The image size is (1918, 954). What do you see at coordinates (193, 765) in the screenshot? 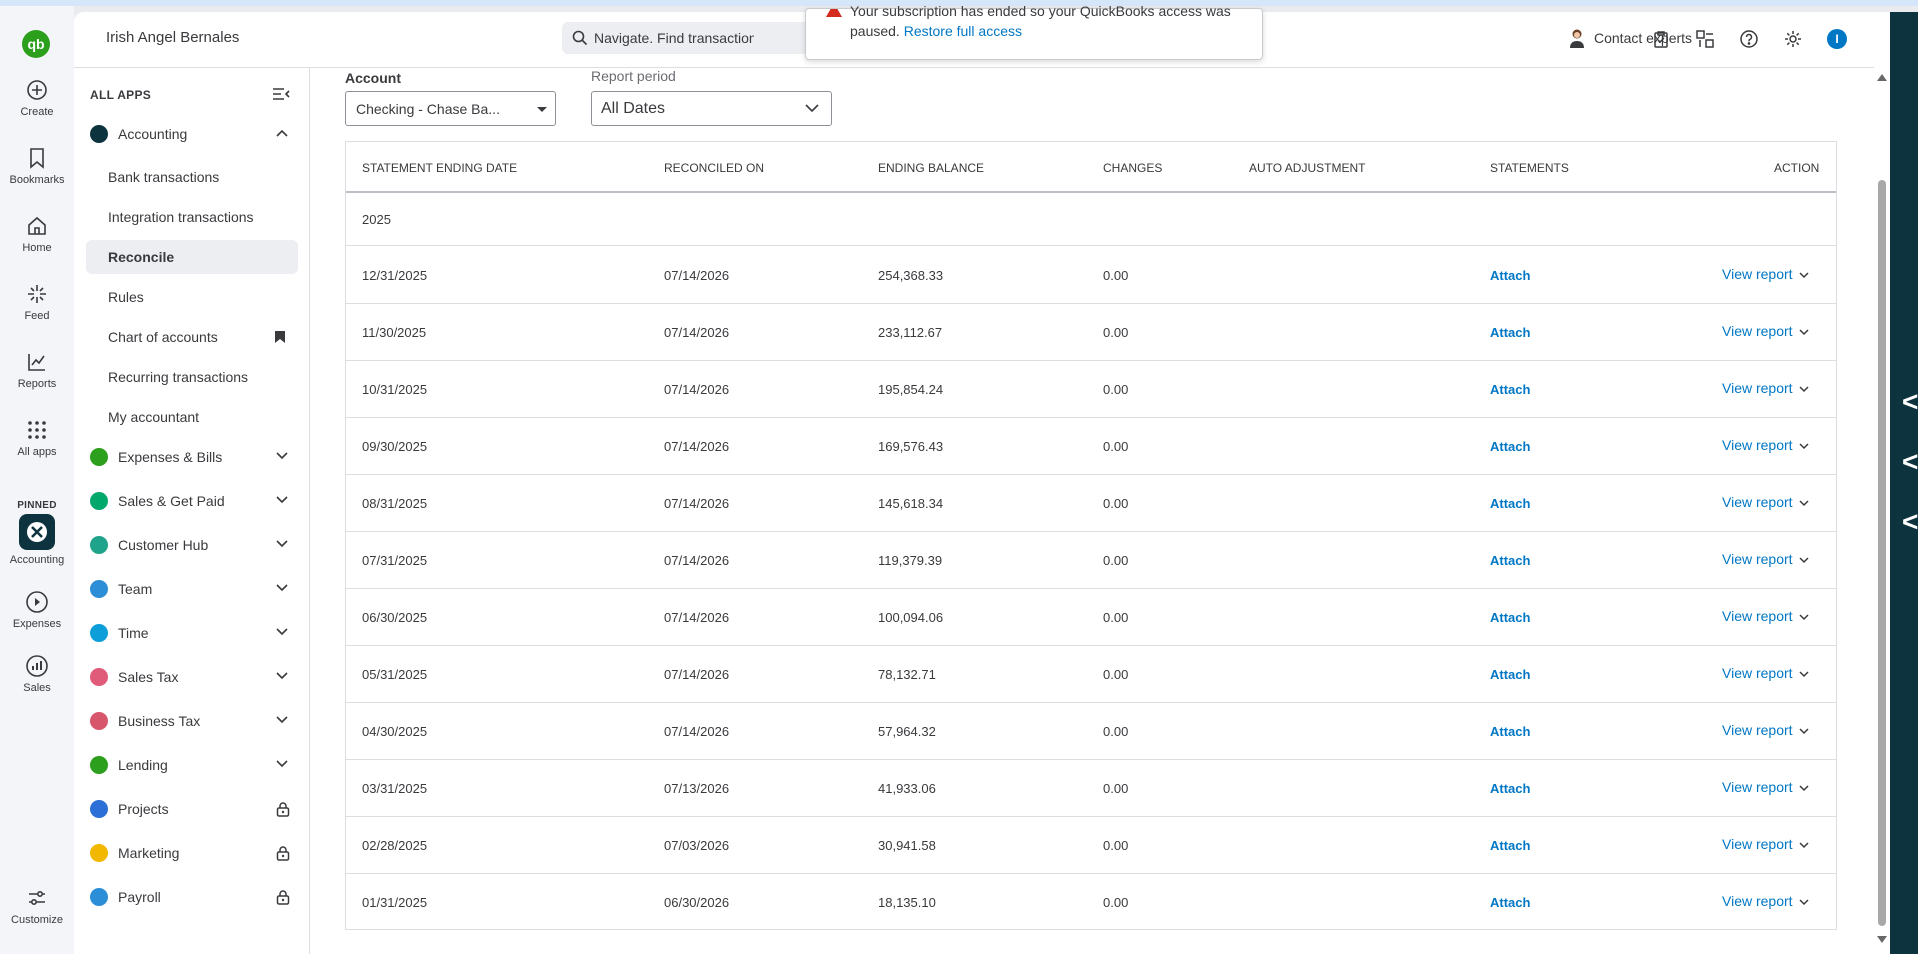
I see `nav-section-lending: Lending` at bounding box center [193, 765].